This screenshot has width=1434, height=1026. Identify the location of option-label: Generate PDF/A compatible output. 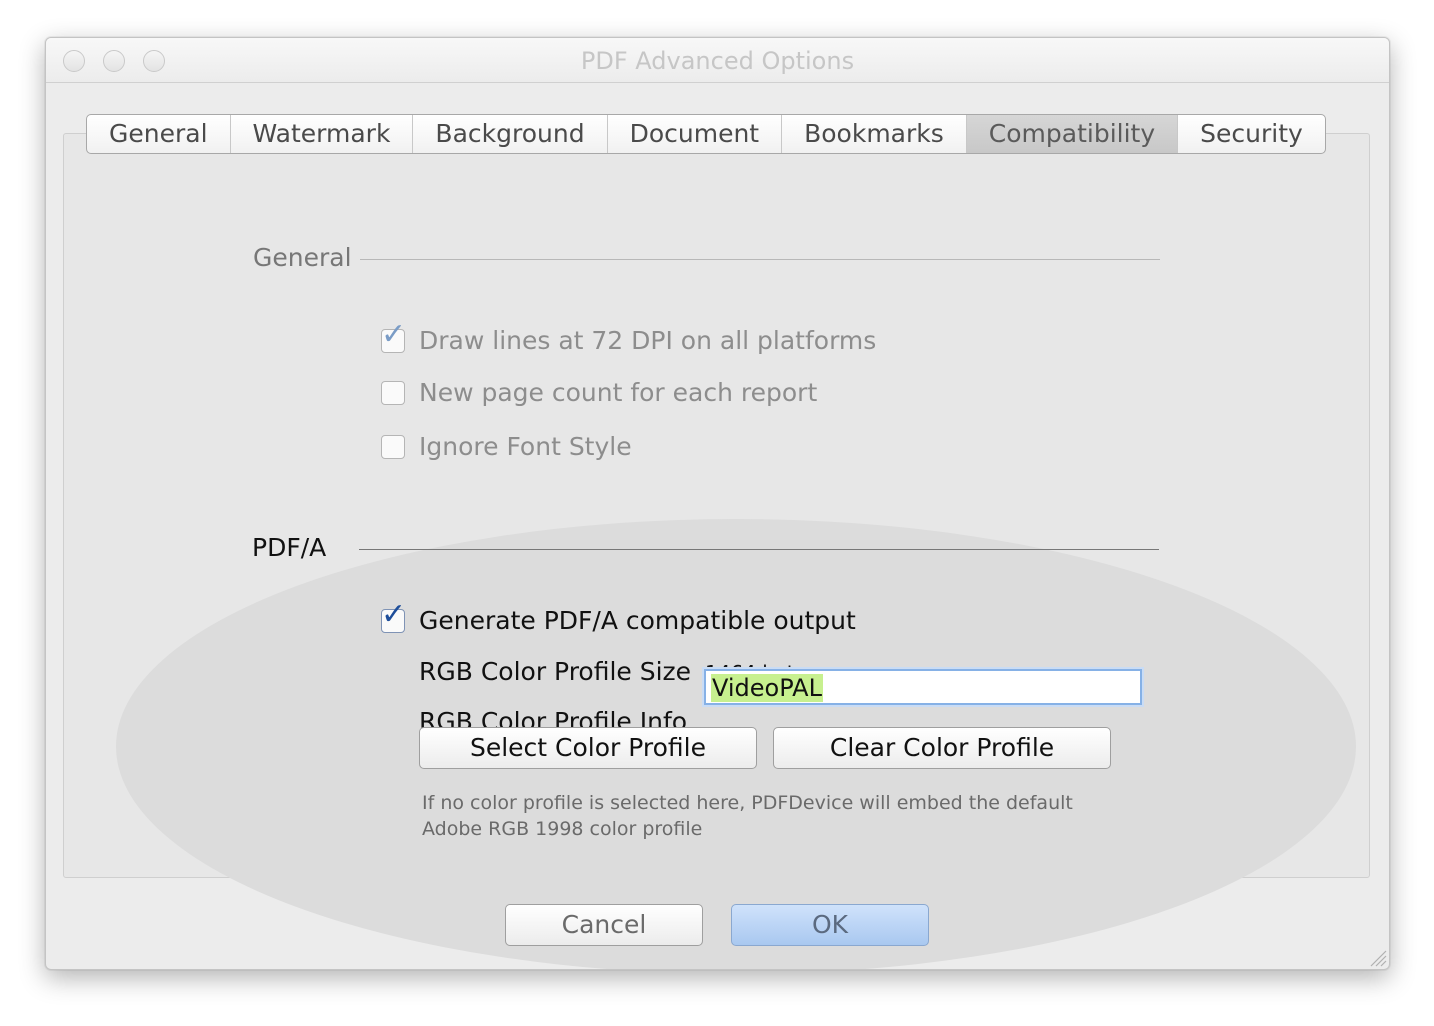
(637, 620).